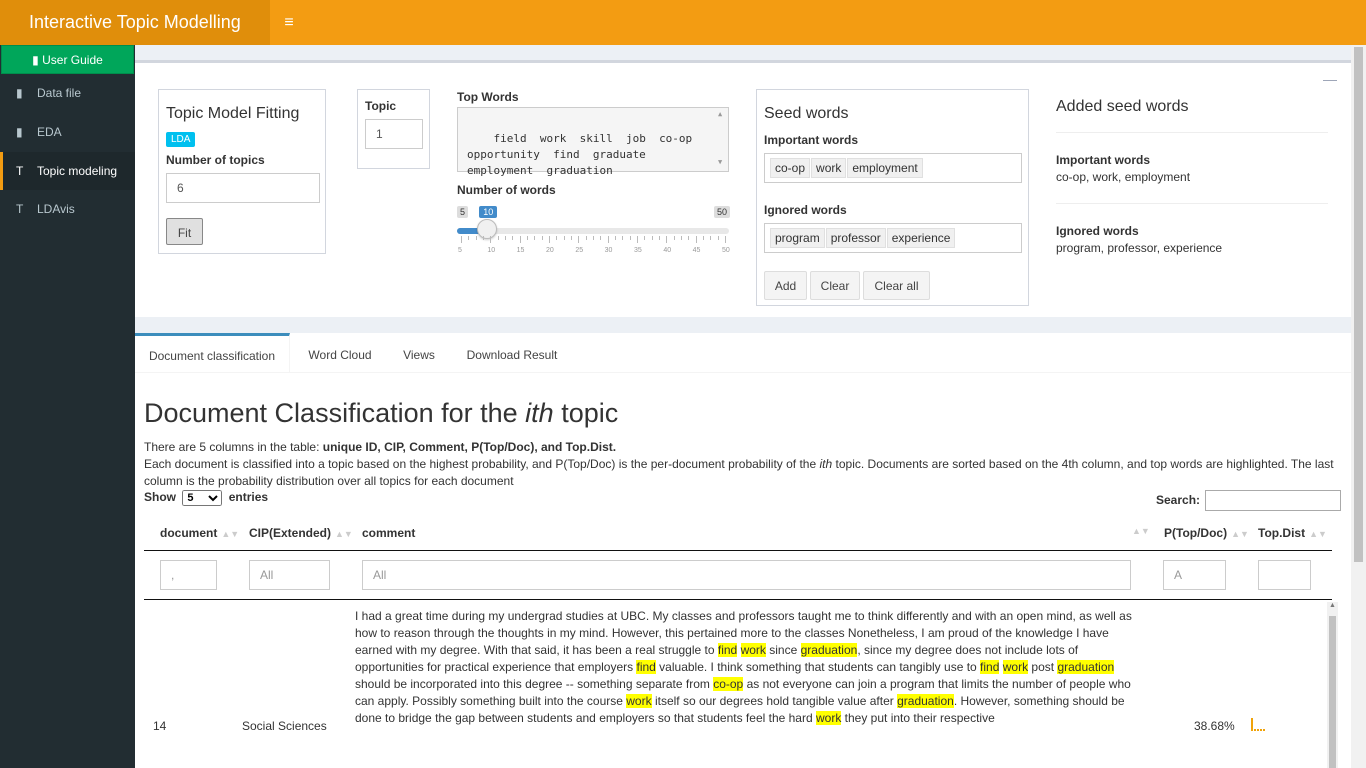 The width and height of the screenshot is (1366, 768). I want to click on header-top-dist: Top.Dist ▲▼, so click(1292, 533).